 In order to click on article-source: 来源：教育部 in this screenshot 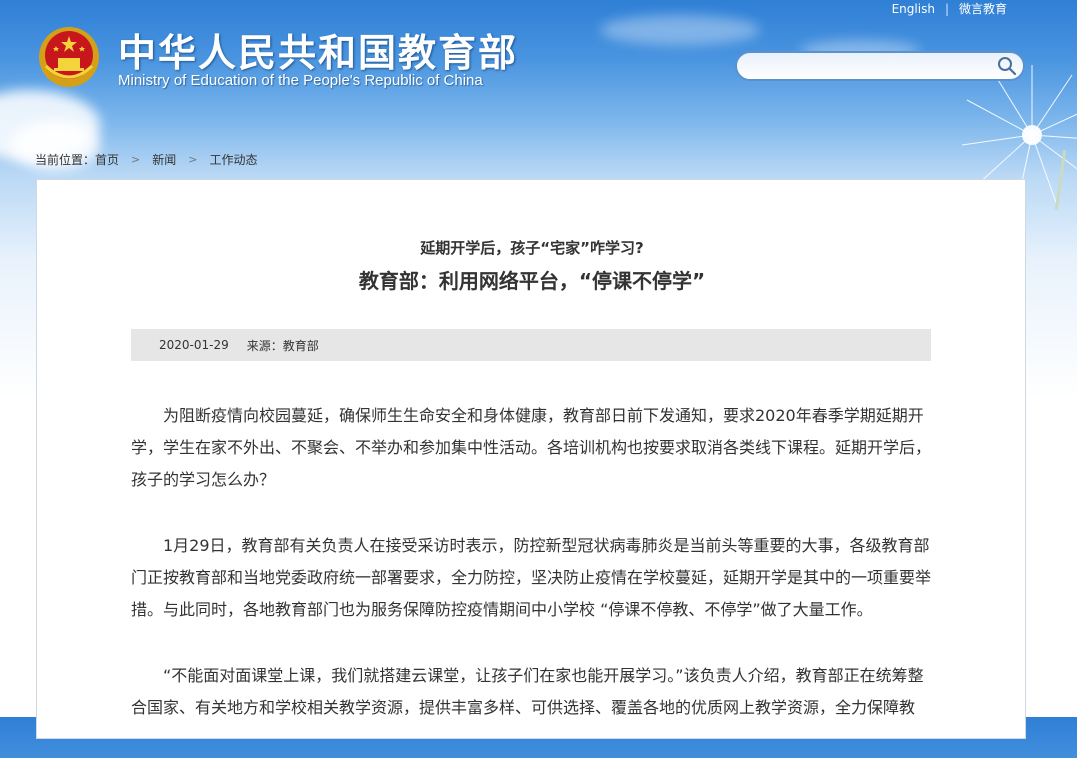, I will do `click(282, 345)`.